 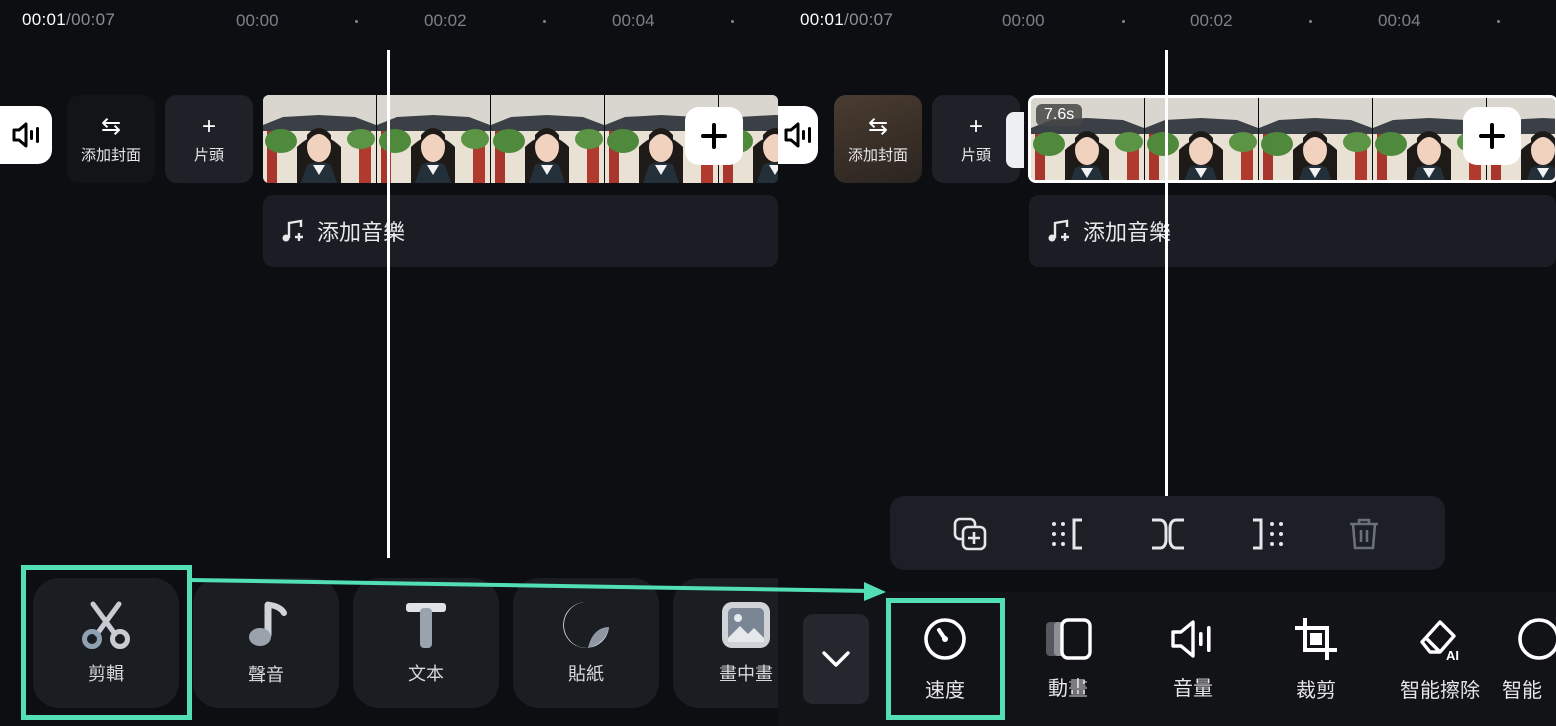 I want to click on tool-animation: 動畫, so click(x=1068, y=659).